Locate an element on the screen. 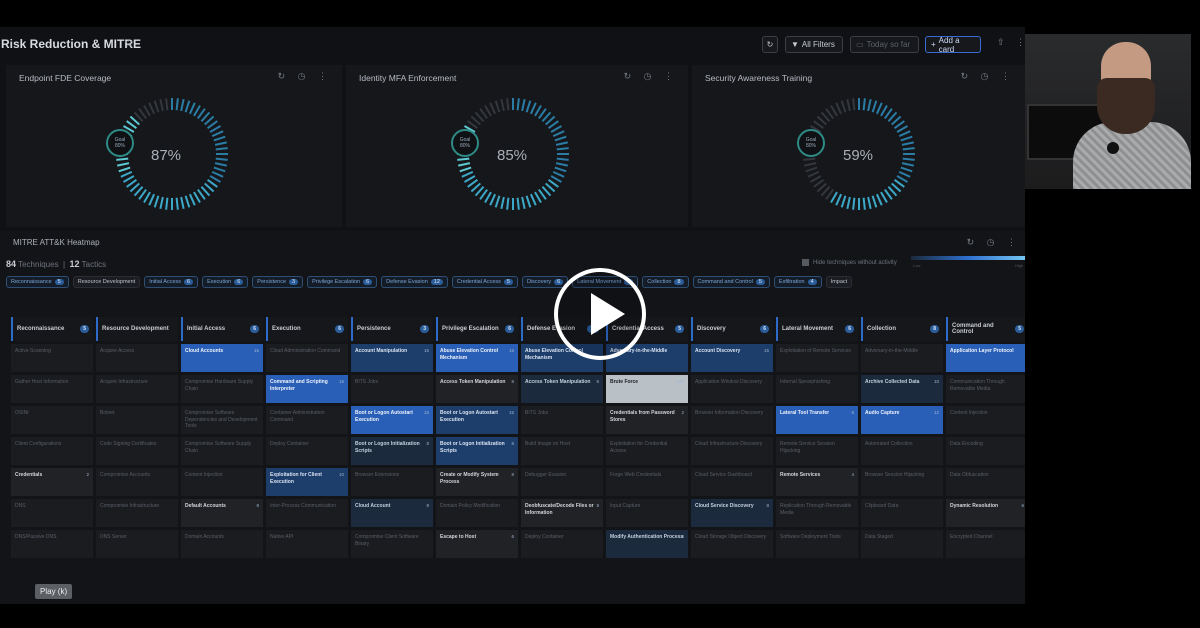 The image size is (1200, 628). technique-cell: Compromise Hardware Supply Chain is located at coordinates (222, 389).